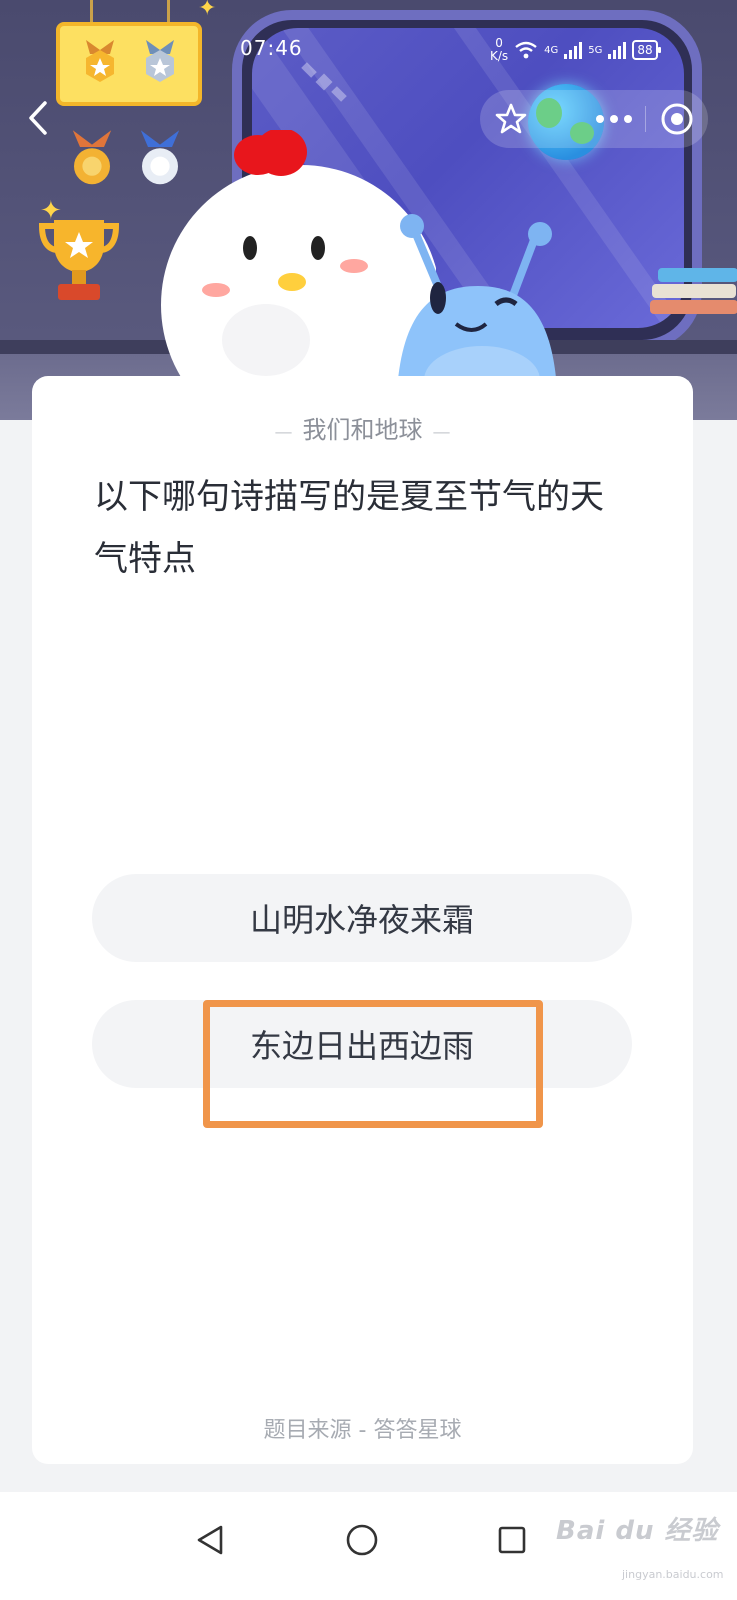 This screenshot has width=737, height=1600. I want to click on back-triangle-icon, so click(210, 1540).